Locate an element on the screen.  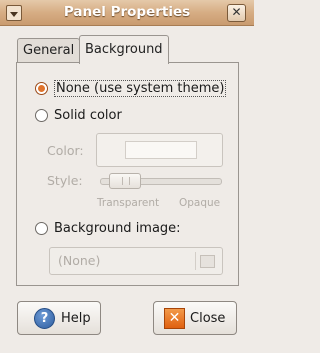
radio-button-checked is located at coordinates (41, 88).